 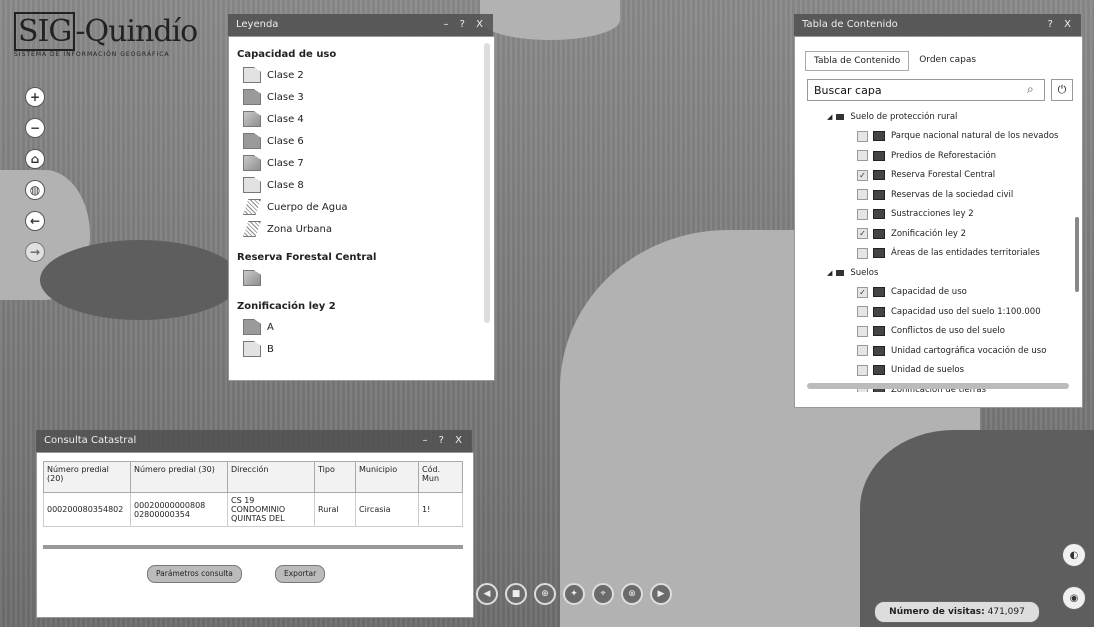 I want to click on column-header: Número predial (20), so click(x=87, y=477).